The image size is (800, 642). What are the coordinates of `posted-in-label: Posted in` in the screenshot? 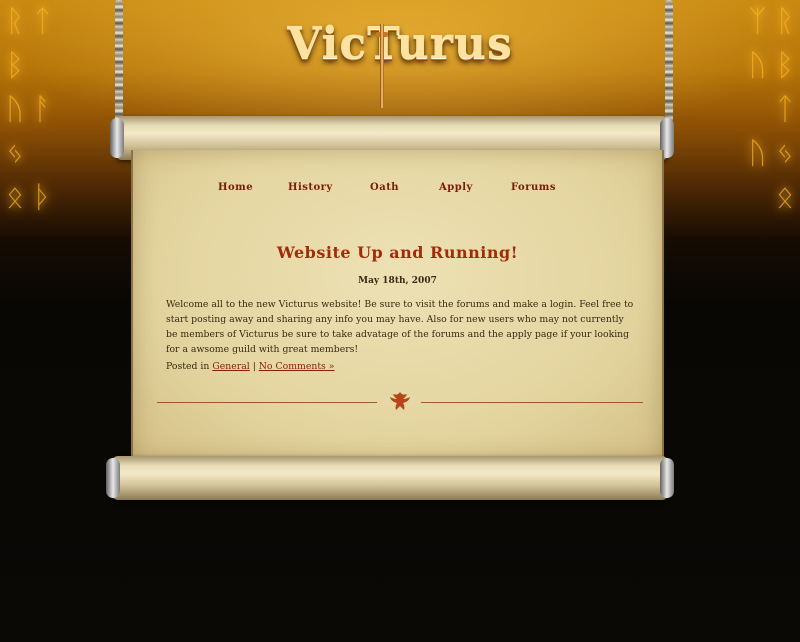 It's located at (188, 366).